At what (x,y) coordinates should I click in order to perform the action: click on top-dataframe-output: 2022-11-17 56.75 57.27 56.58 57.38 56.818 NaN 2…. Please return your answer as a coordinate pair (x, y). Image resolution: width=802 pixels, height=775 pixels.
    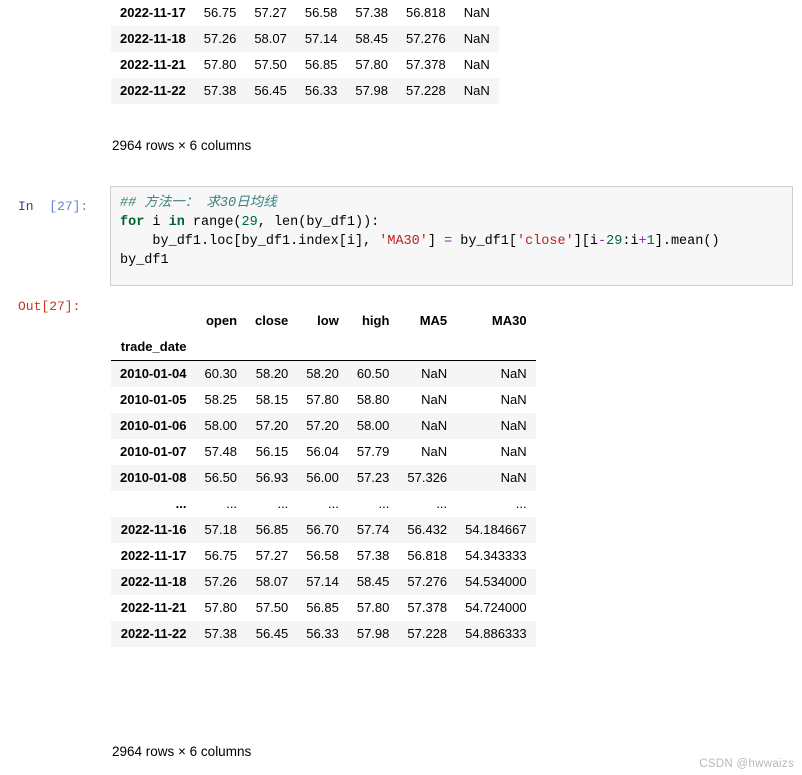
    Looking at the image, I should click on (305, 52).